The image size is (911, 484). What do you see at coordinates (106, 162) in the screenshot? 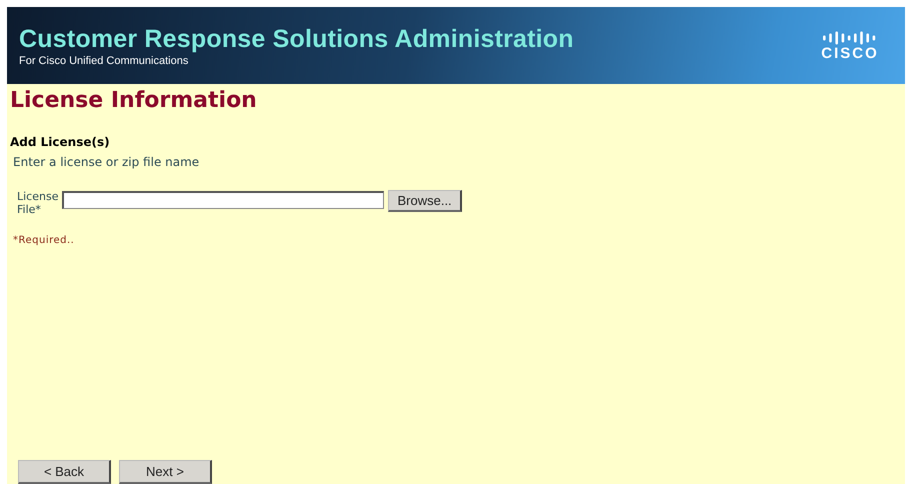
I see `instructions-text: Enter a license or zip file name` at bounding box center [106, 162].